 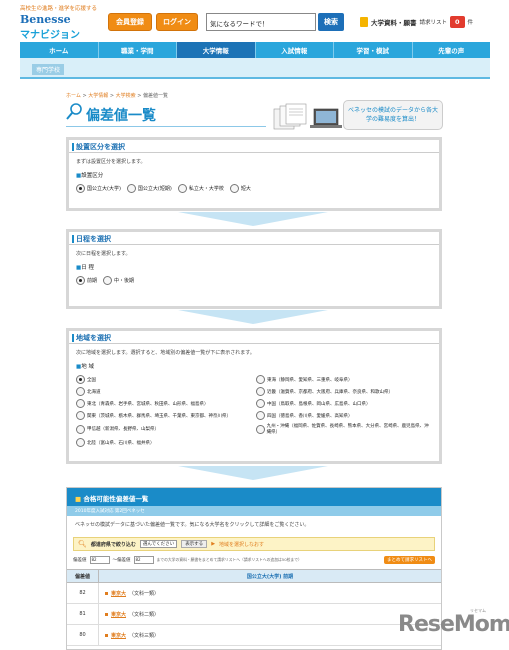 What do you see at coordinates (121, 560) in the screenshot?
I see `dev-sep-label: 〜偏差値` at bounding box center [121, 560].